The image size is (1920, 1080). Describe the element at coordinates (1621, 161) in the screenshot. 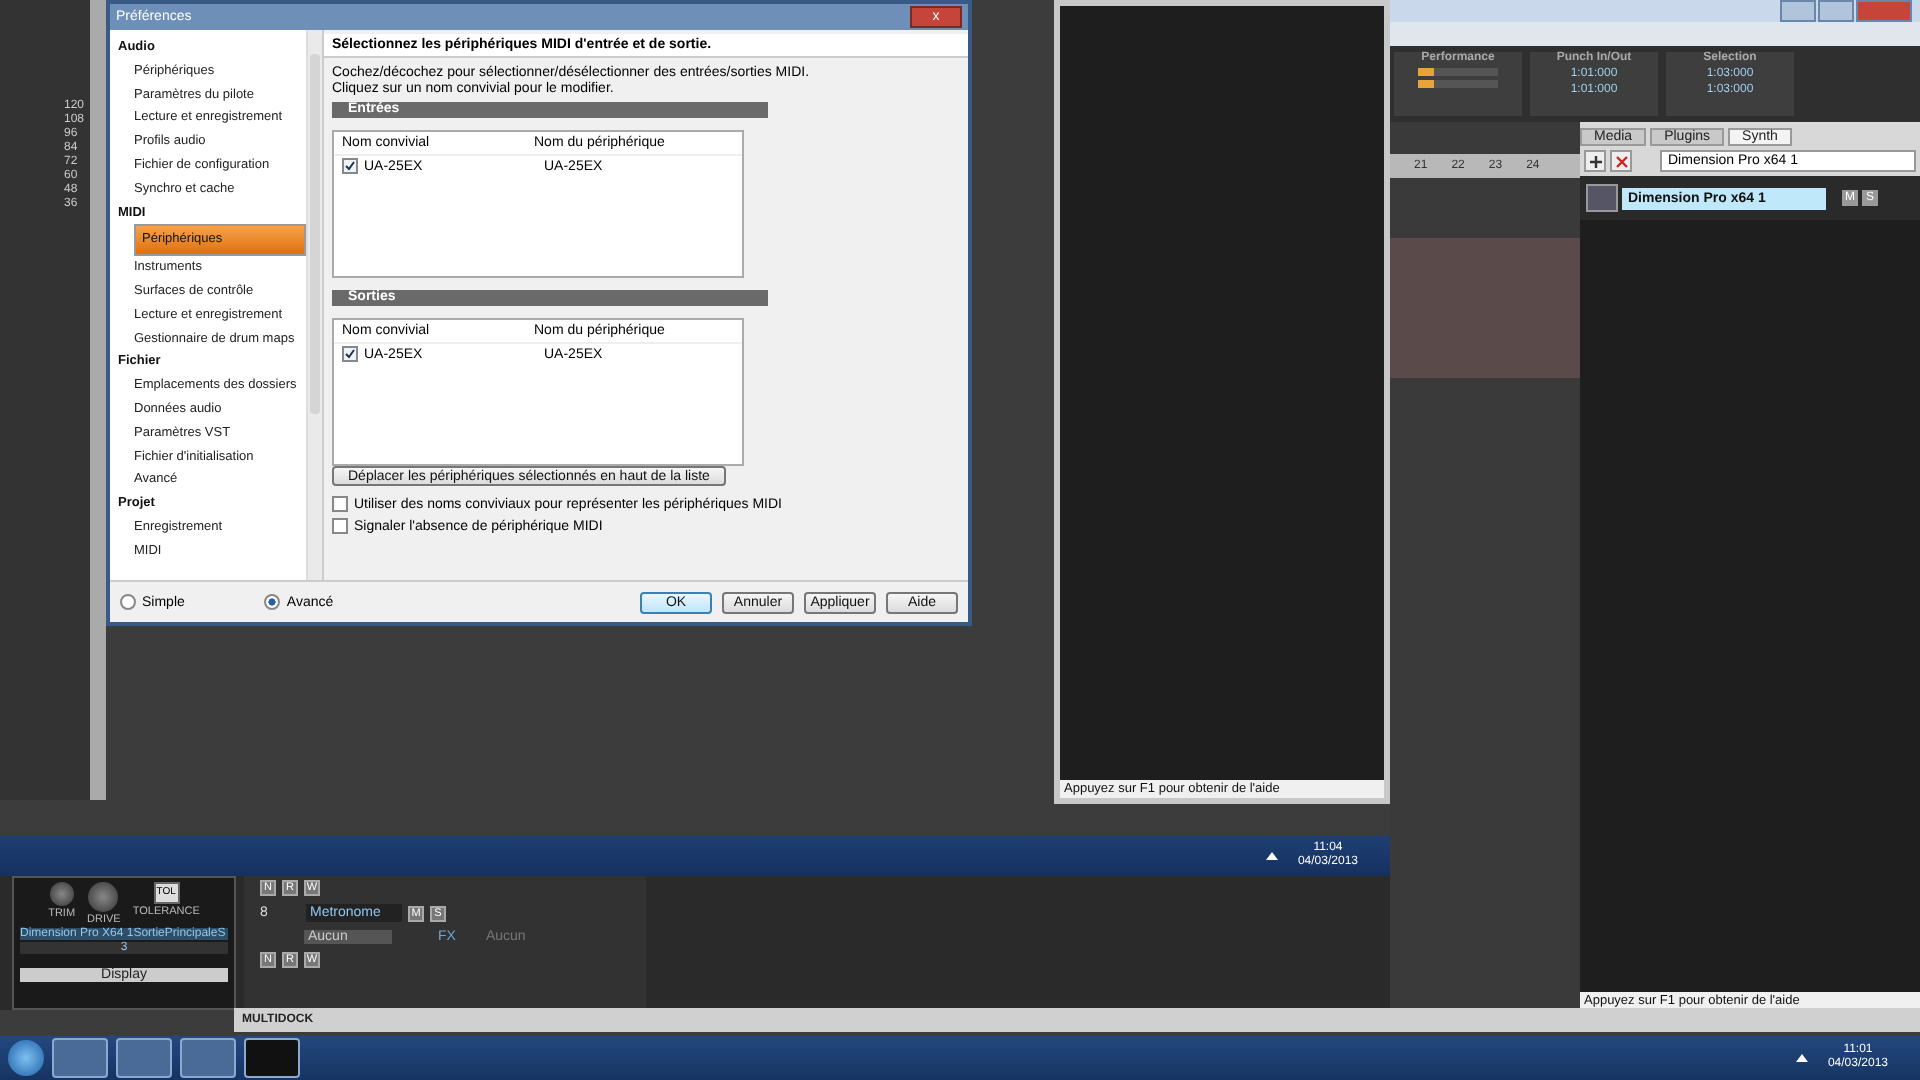

I see `delete-button` at that location.